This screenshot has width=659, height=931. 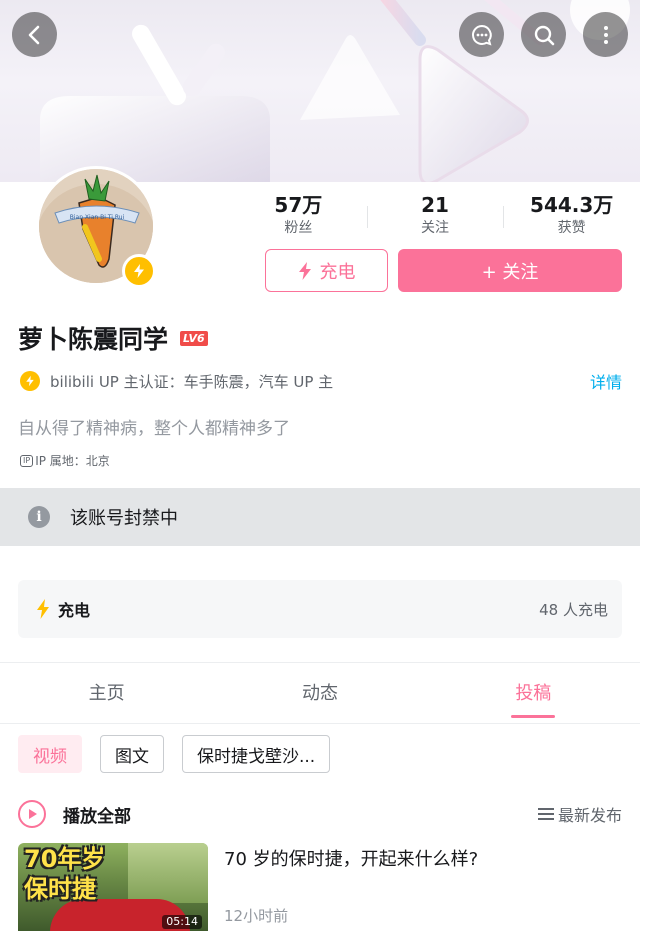 I want to click on charge-button: 充电, so click(x=326, y=270).